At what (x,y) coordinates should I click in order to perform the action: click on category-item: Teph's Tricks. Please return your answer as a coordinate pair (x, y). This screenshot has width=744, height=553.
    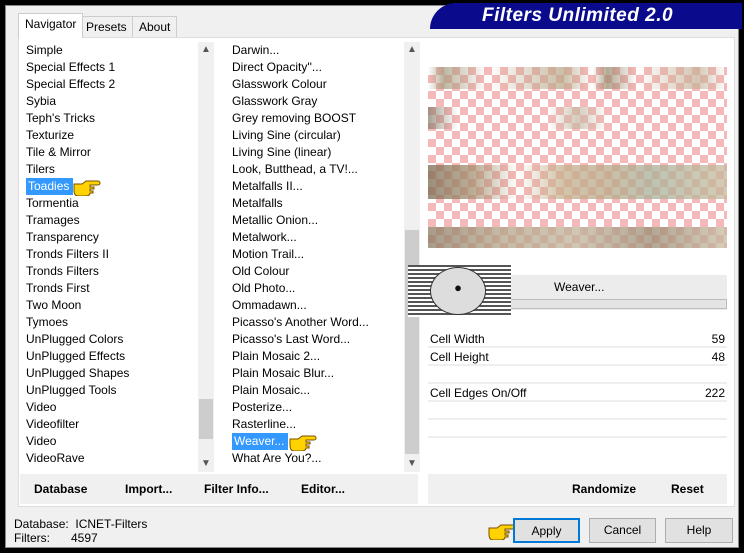
    Looking at the image, I should click on (109, 118).